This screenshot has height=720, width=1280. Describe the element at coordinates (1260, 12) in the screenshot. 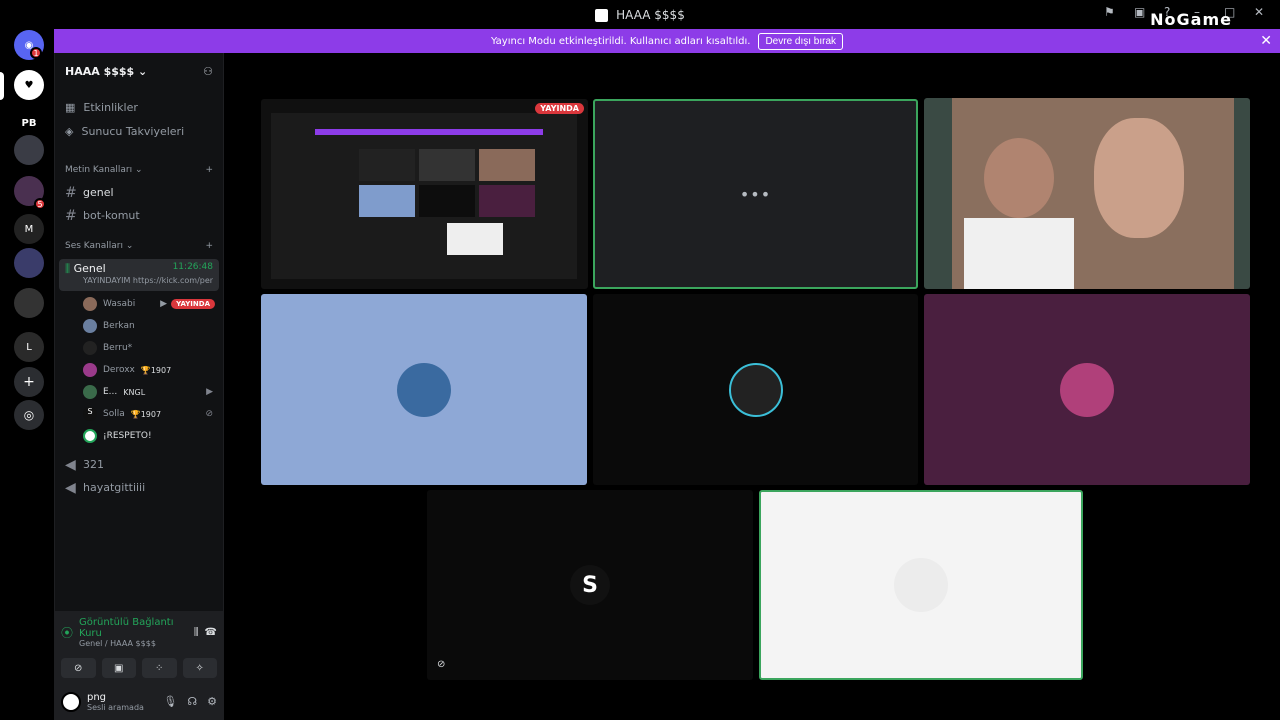

I see `close-window-icon: ✕` at that location.